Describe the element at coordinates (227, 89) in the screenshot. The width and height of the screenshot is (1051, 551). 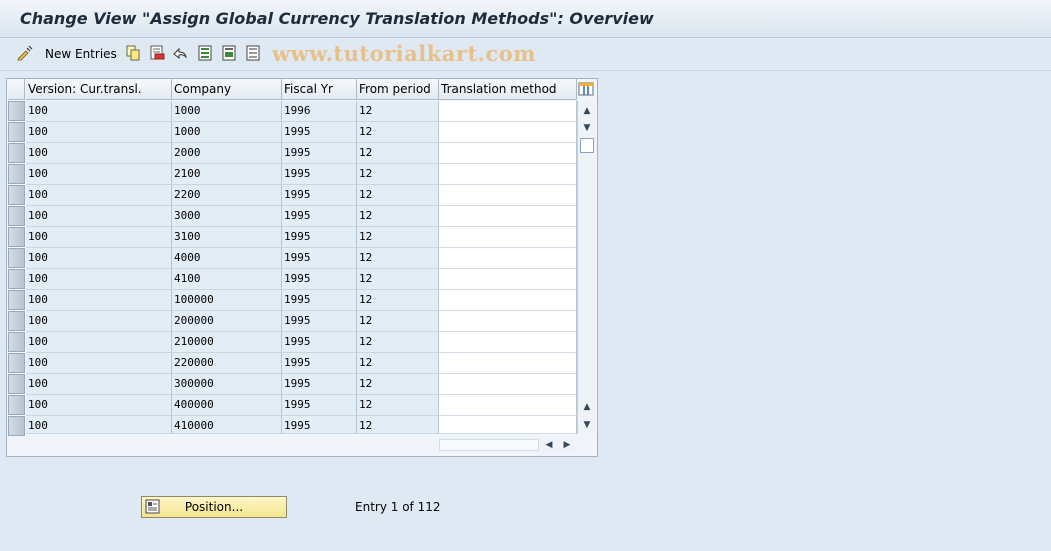
I see `column-header-company: Company` at that location.